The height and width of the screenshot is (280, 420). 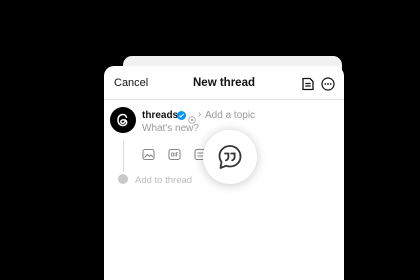 I want to click on thread-connector-line, so click(x=123, y=156).